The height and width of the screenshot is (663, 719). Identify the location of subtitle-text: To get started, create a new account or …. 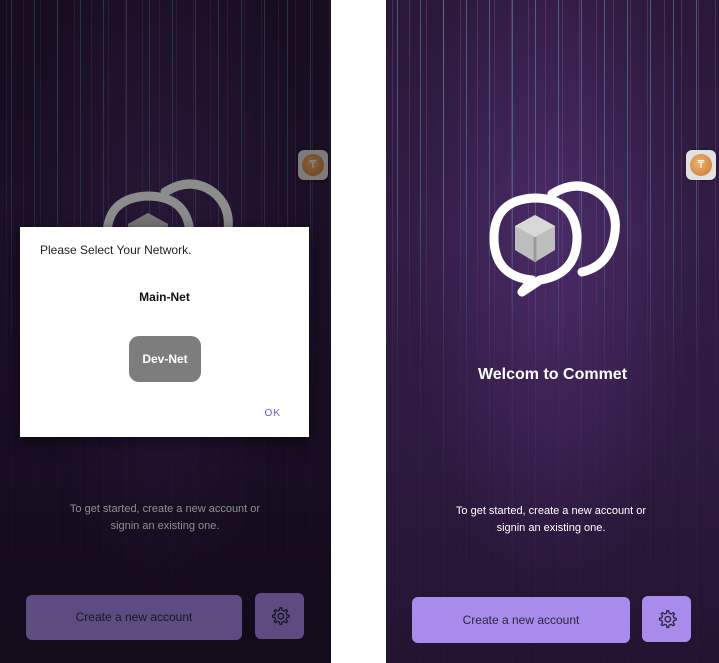
(551, 520).